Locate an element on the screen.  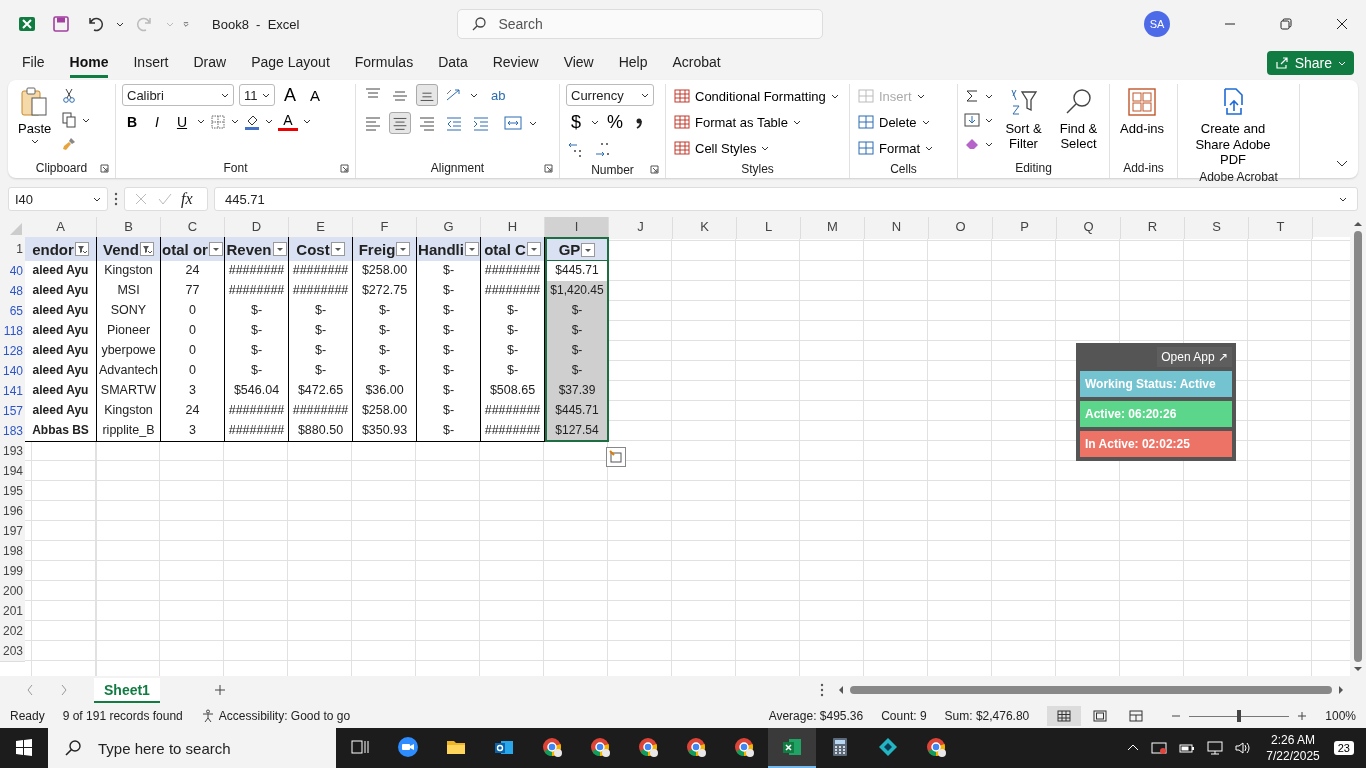
wrap-text-button: ab is located at coordinates (498, 95).